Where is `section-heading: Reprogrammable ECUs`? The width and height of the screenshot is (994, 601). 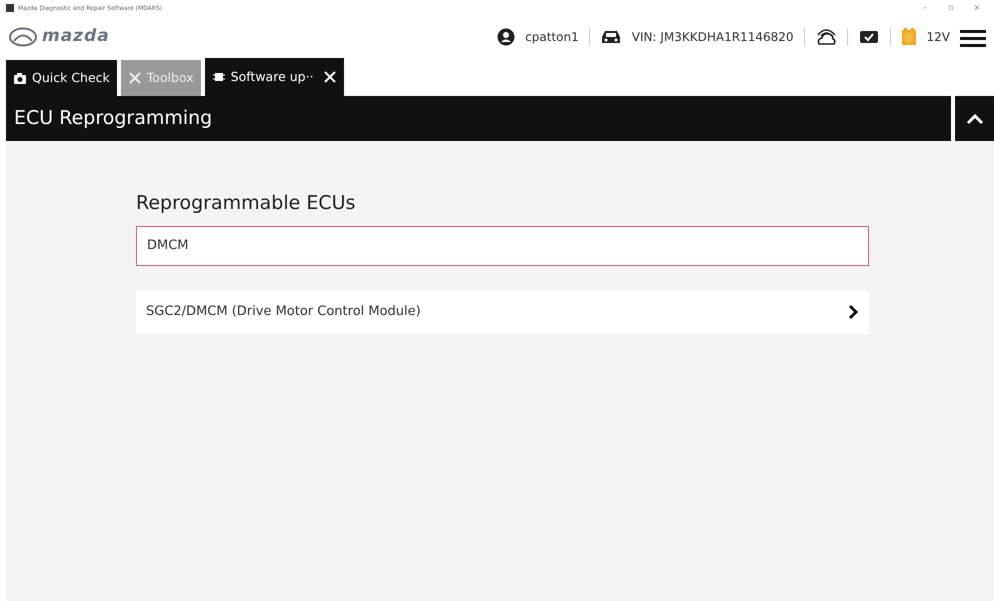 section-heading: Reprogrammable ECUs is located at coordinates (246, 203).